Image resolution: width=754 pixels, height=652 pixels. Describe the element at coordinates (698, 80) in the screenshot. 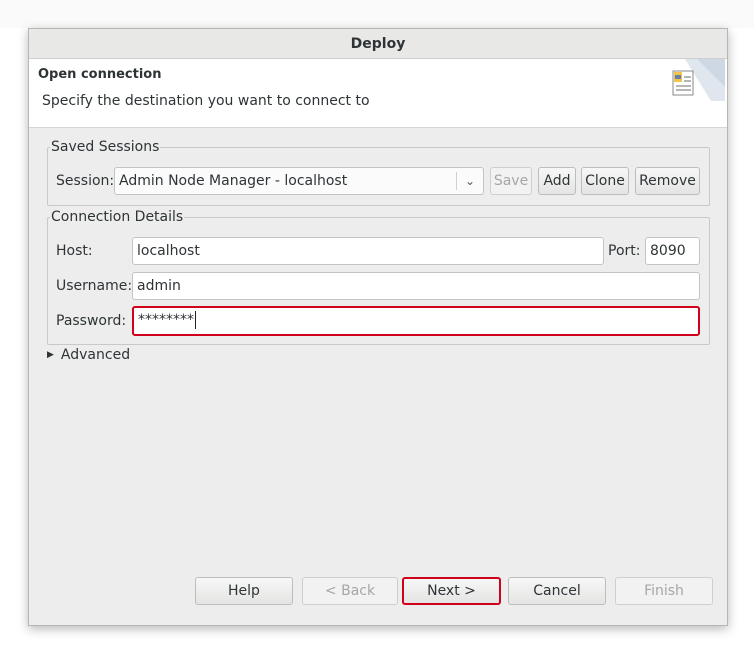

I see `connection-wizard-icon` at that location.